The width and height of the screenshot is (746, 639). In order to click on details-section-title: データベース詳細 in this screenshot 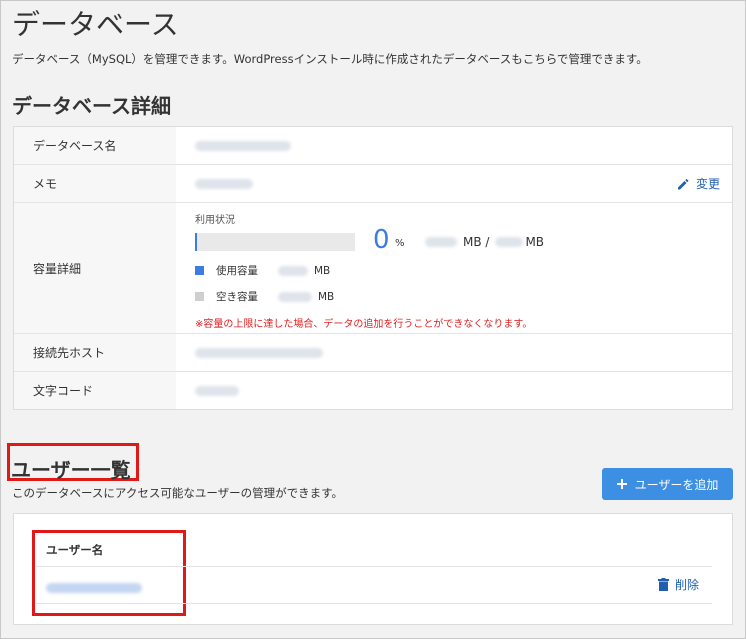, I will do `click(91, 106)`.